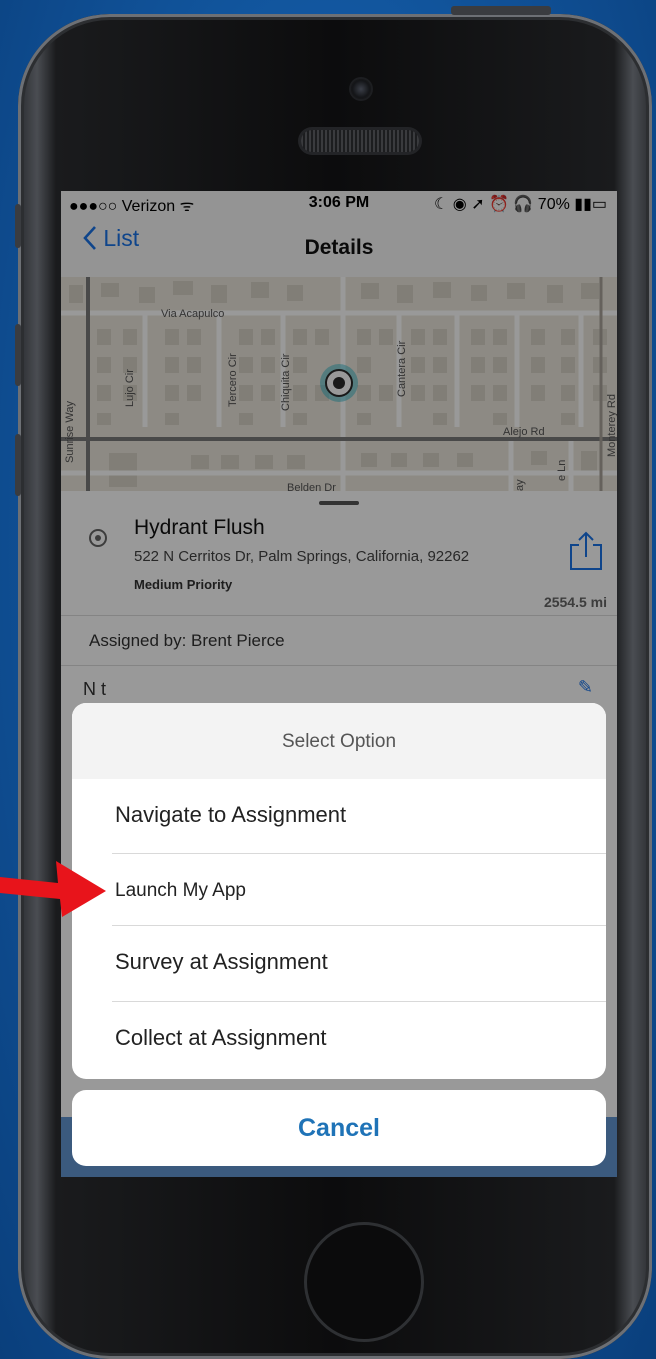 The image size is (656, 1359). I want to click on power-button, so click(501, 10).